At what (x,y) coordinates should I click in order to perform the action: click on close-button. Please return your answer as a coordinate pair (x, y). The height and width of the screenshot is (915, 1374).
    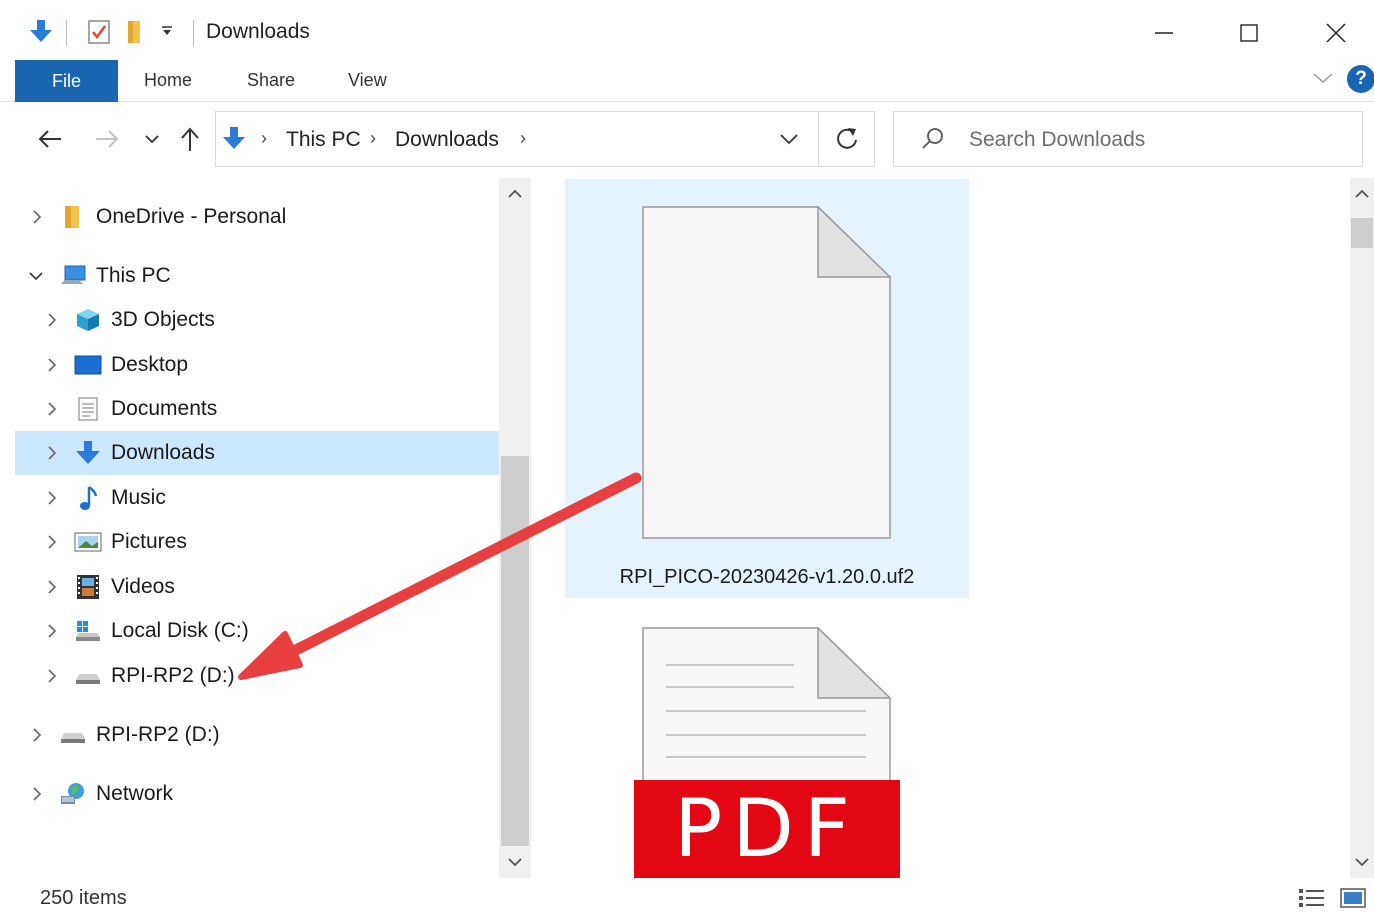
    Looking at the image, I should click on (1336, 33).